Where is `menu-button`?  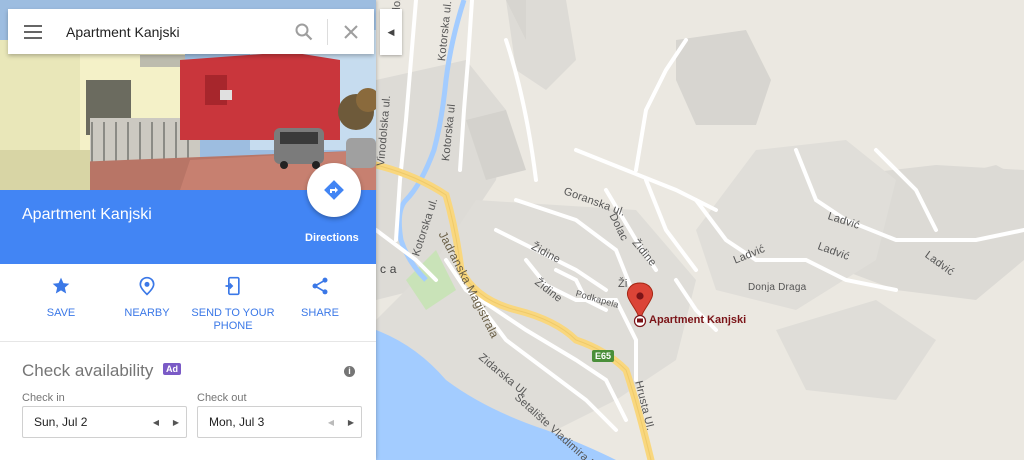
menu-button is located at coordinates (33, 31).